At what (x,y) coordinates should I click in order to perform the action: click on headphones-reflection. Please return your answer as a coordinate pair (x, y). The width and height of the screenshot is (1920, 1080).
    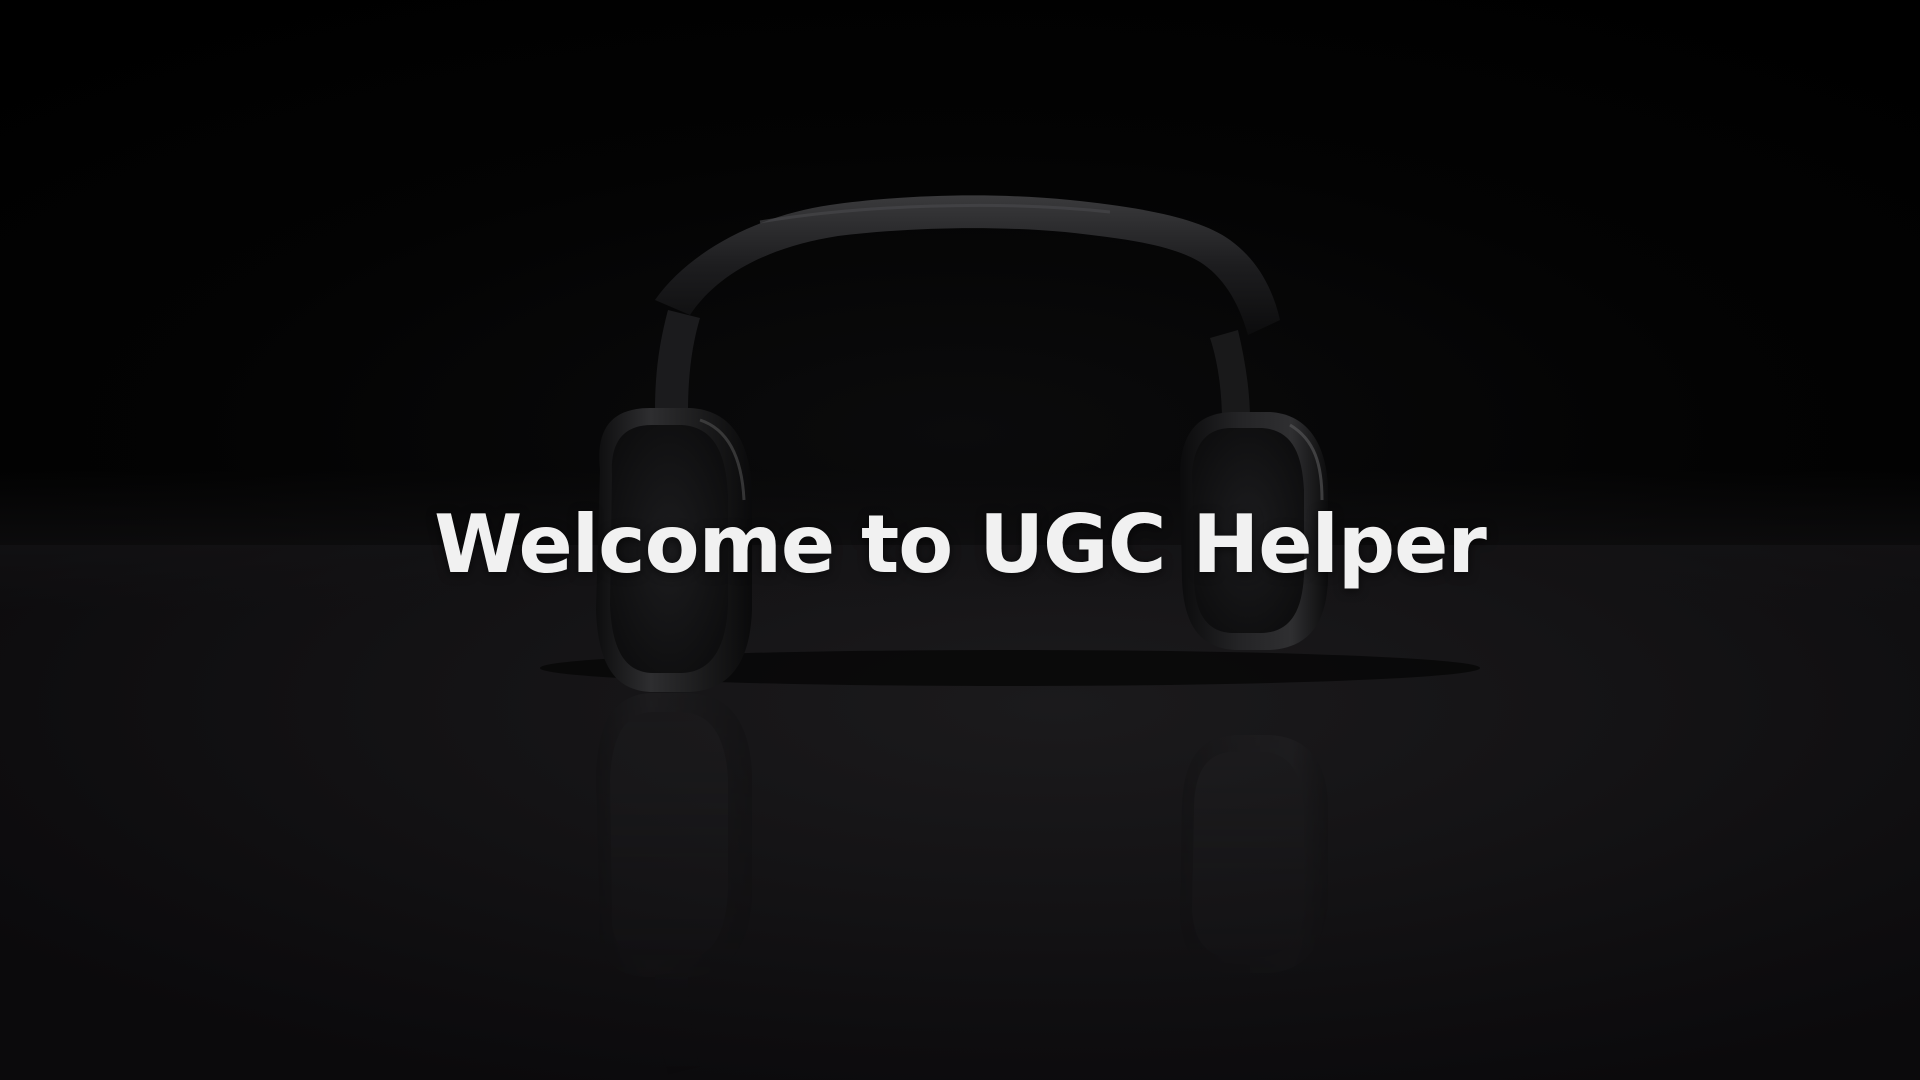
    Looking at the image, I should click on (962, 884).